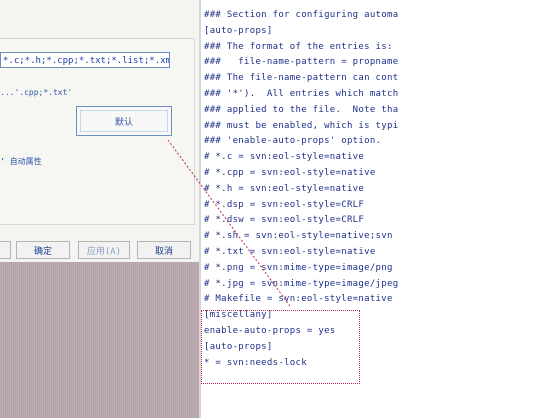 The image size is (542, 418). I want to click on default-button: 默认, so click(124, 121).